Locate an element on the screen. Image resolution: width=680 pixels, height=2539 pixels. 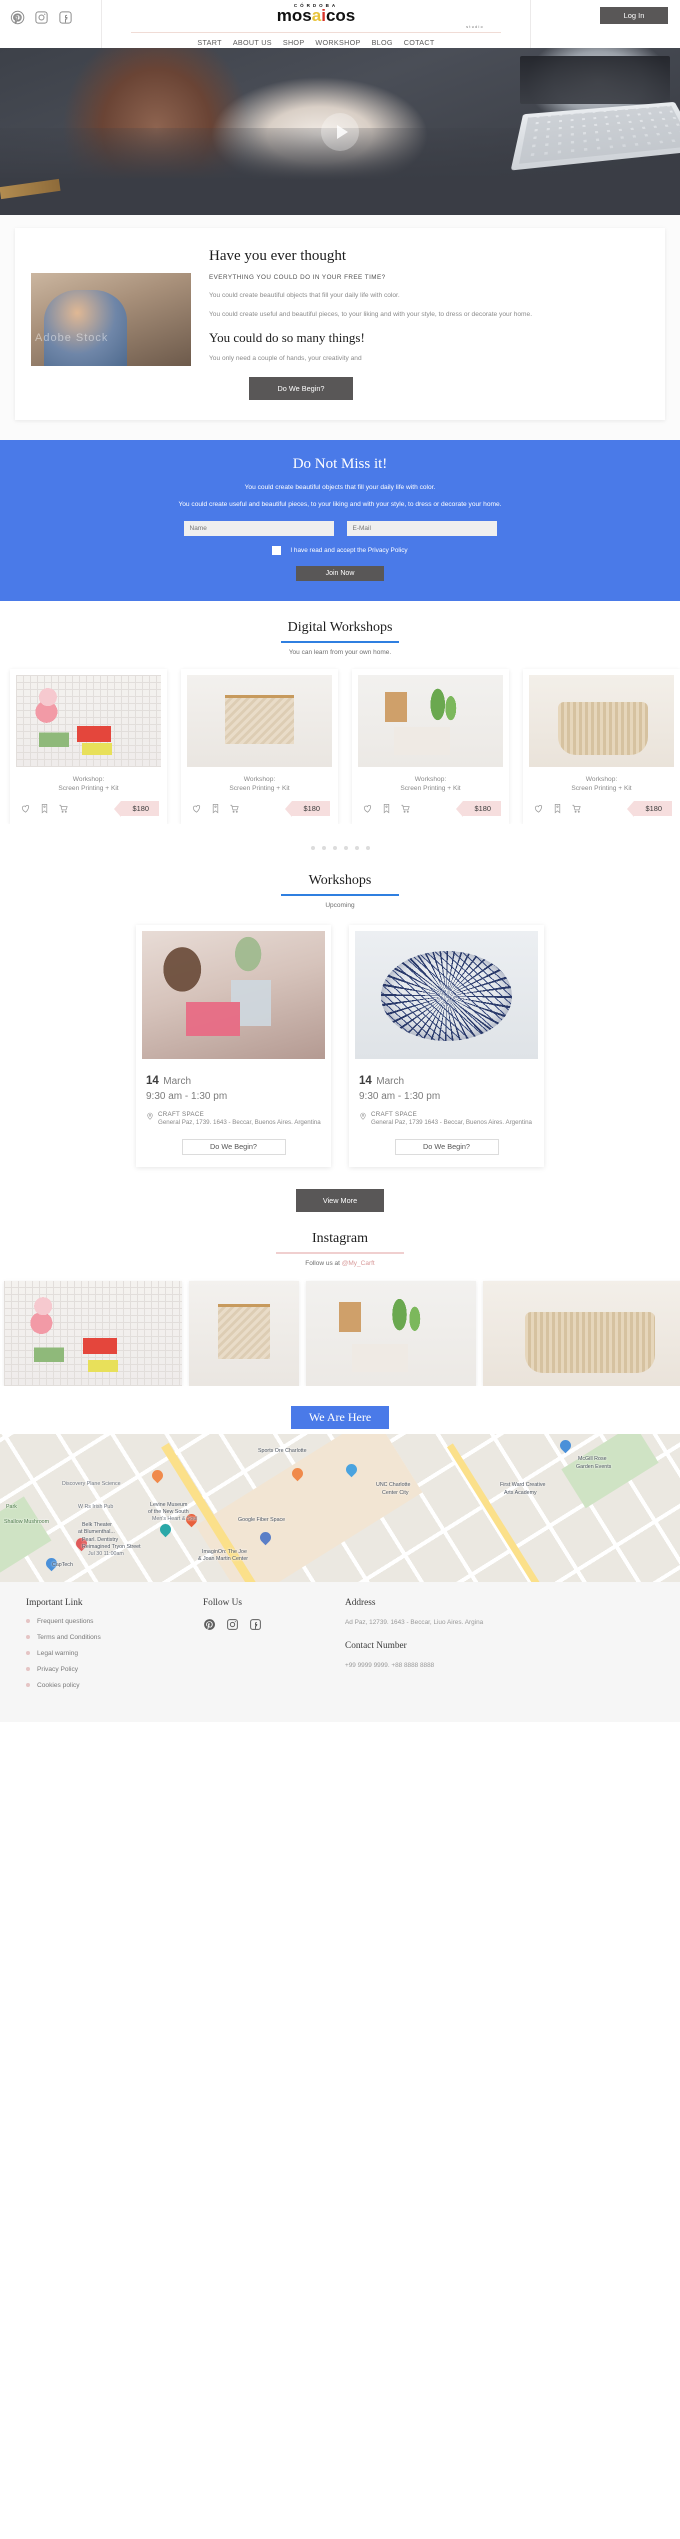
nav-item-start: START is located at coordinates (209, 42).